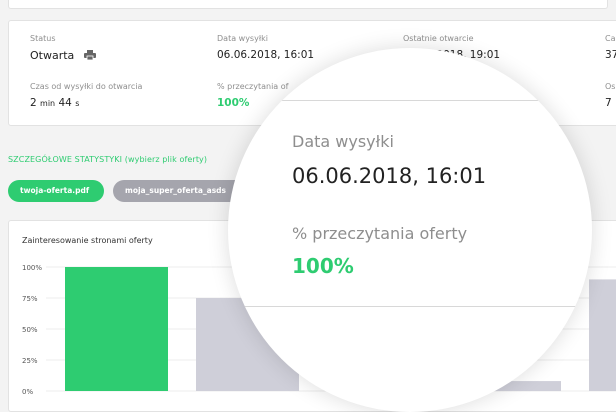  Describe the element at coordinates (86, 103) in the screenshot. I see `time-since-value: 2 min 44 s` at that location.